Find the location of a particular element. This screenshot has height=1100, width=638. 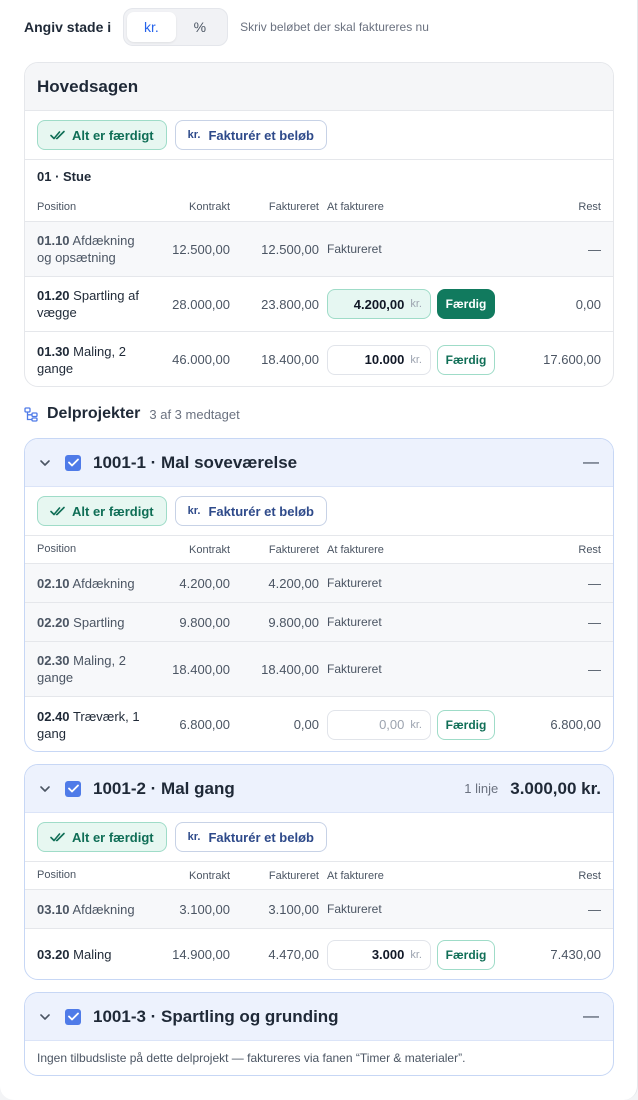

position-name: Spartling is located at coordinates (99, 622).